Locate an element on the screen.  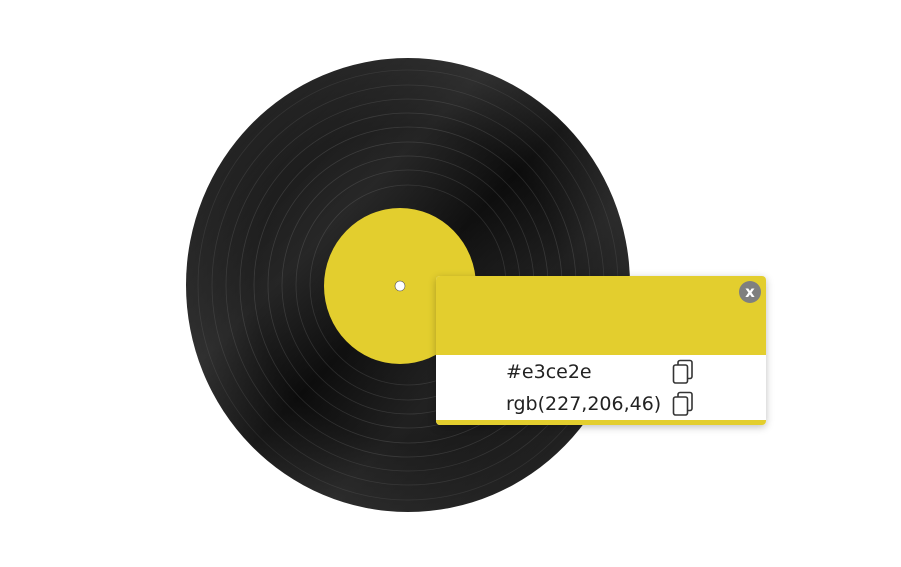
color-swatch is located at coordinates (601, 315).